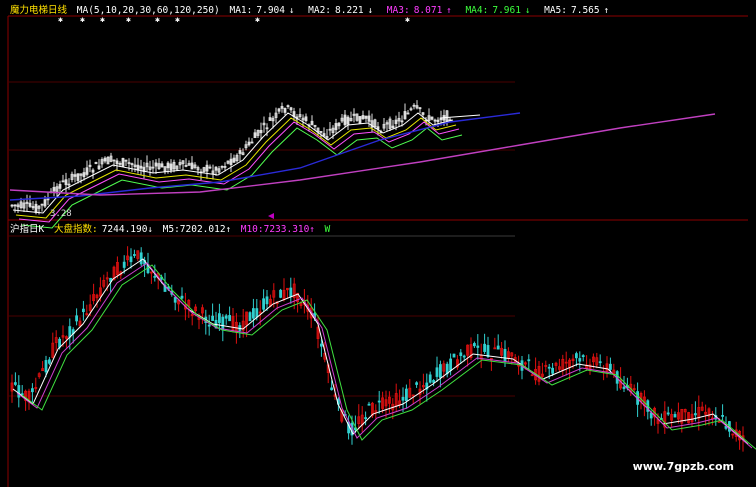 This screenshot has width=756, height=487. I want to click on ma1-readout: MA1: 7.904 ↓, so click(266, 10).